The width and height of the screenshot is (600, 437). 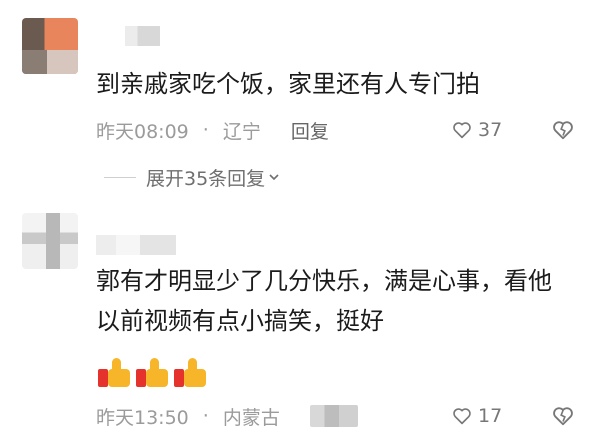 What do you see at coordinates (120, 177) in the screenshot?
I see `expand-divider` at bounding box center [120, 177].